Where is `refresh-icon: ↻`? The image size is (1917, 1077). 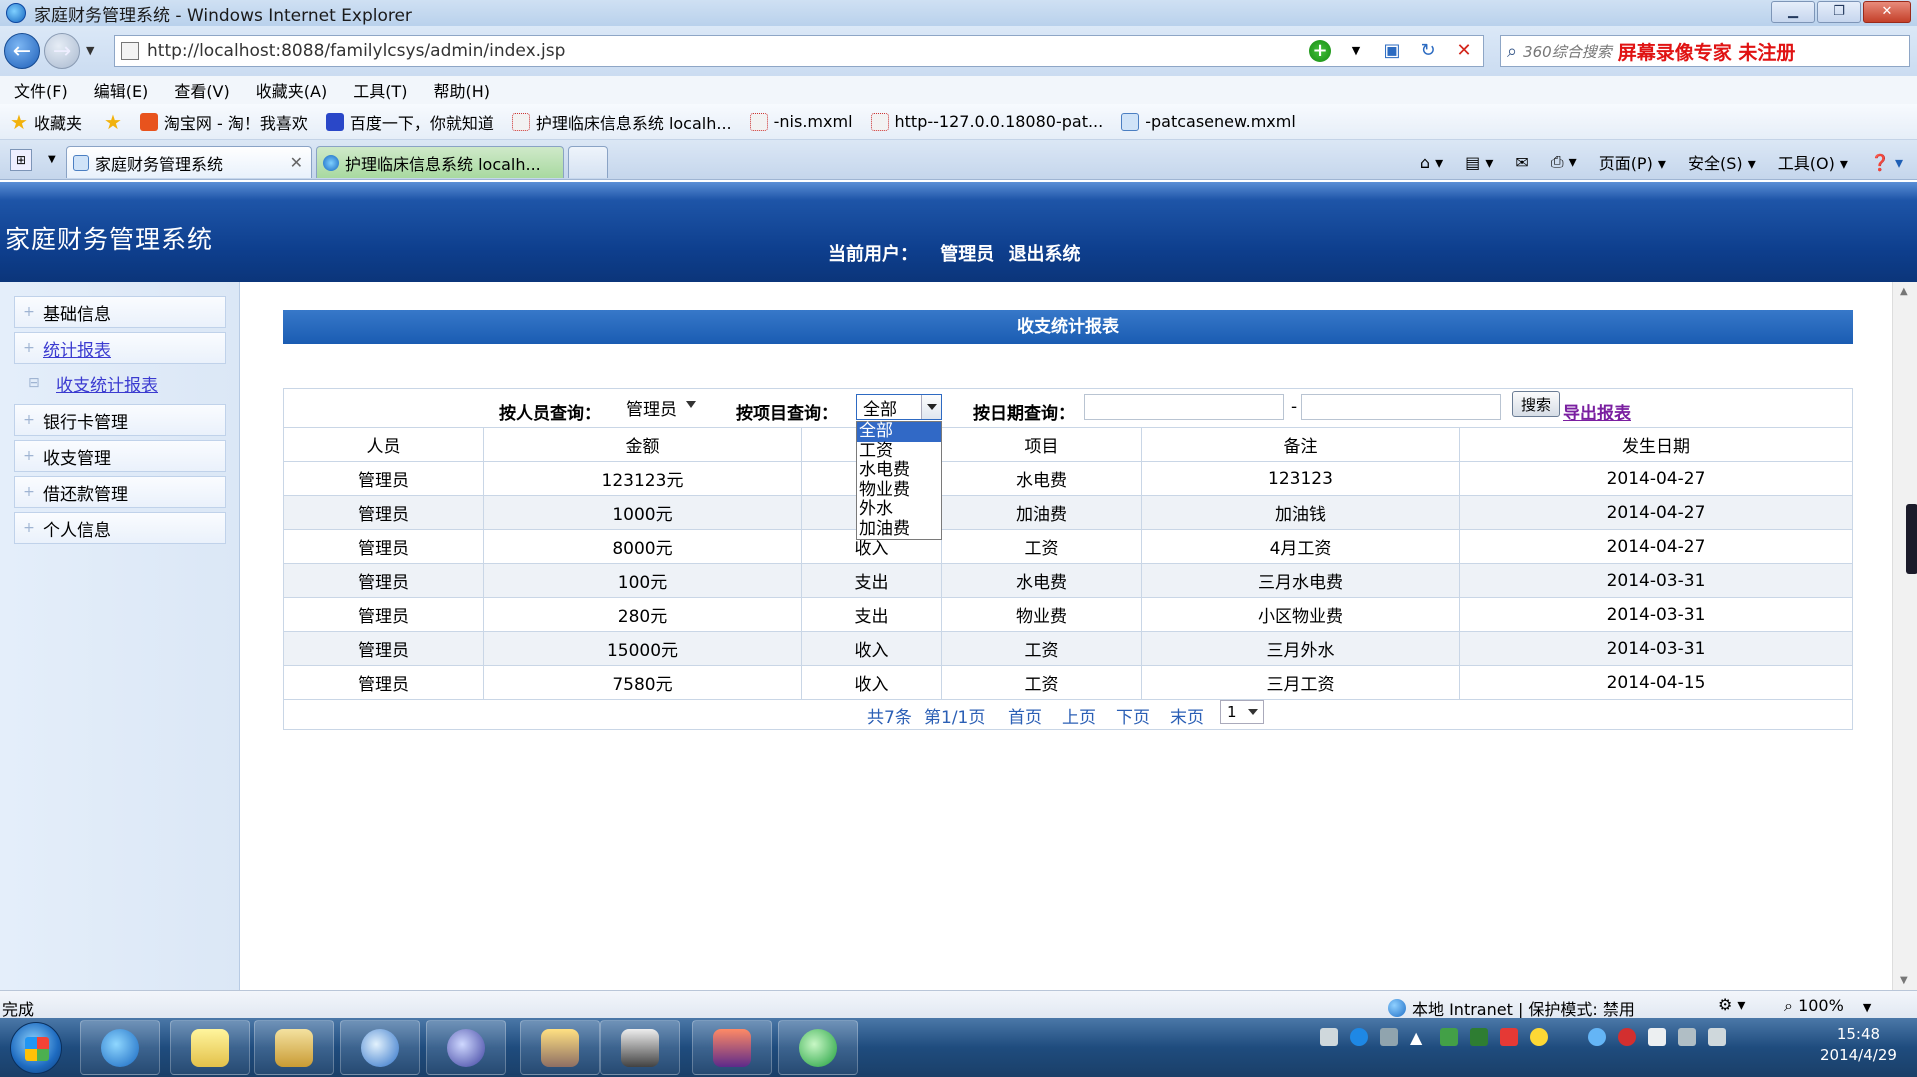 refresh-icon: ↻ is located at coordinates (1428, 51).